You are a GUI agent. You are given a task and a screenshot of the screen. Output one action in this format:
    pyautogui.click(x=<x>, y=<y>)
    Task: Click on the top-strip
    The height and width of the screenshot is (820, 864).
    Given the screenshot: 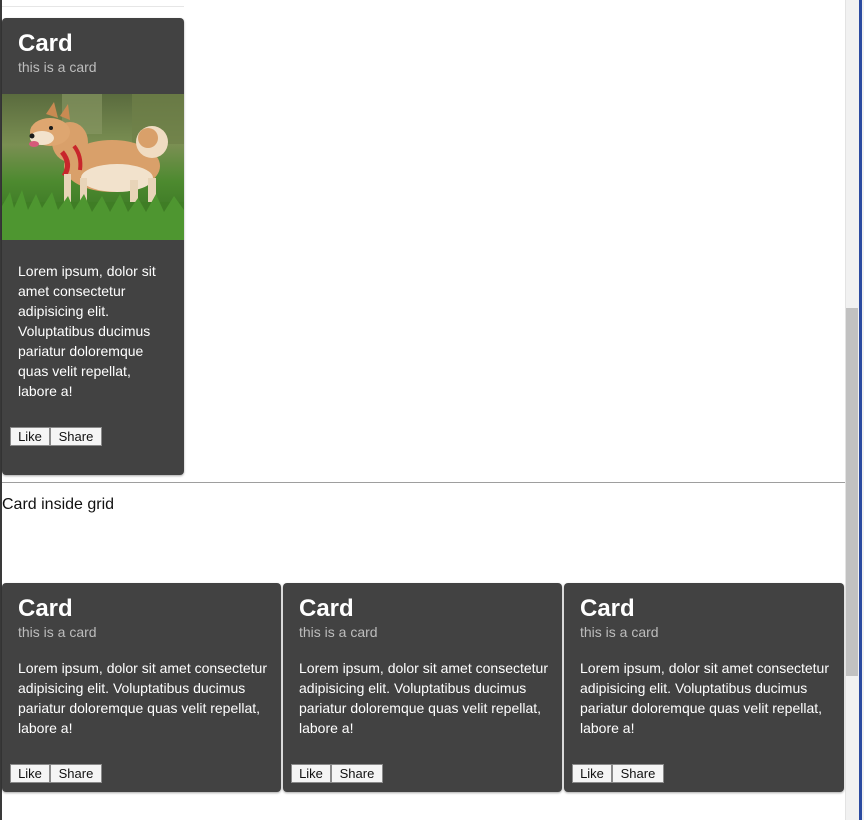 What is the action you would take?
    pyautogui.click(x=93, y=3)
    